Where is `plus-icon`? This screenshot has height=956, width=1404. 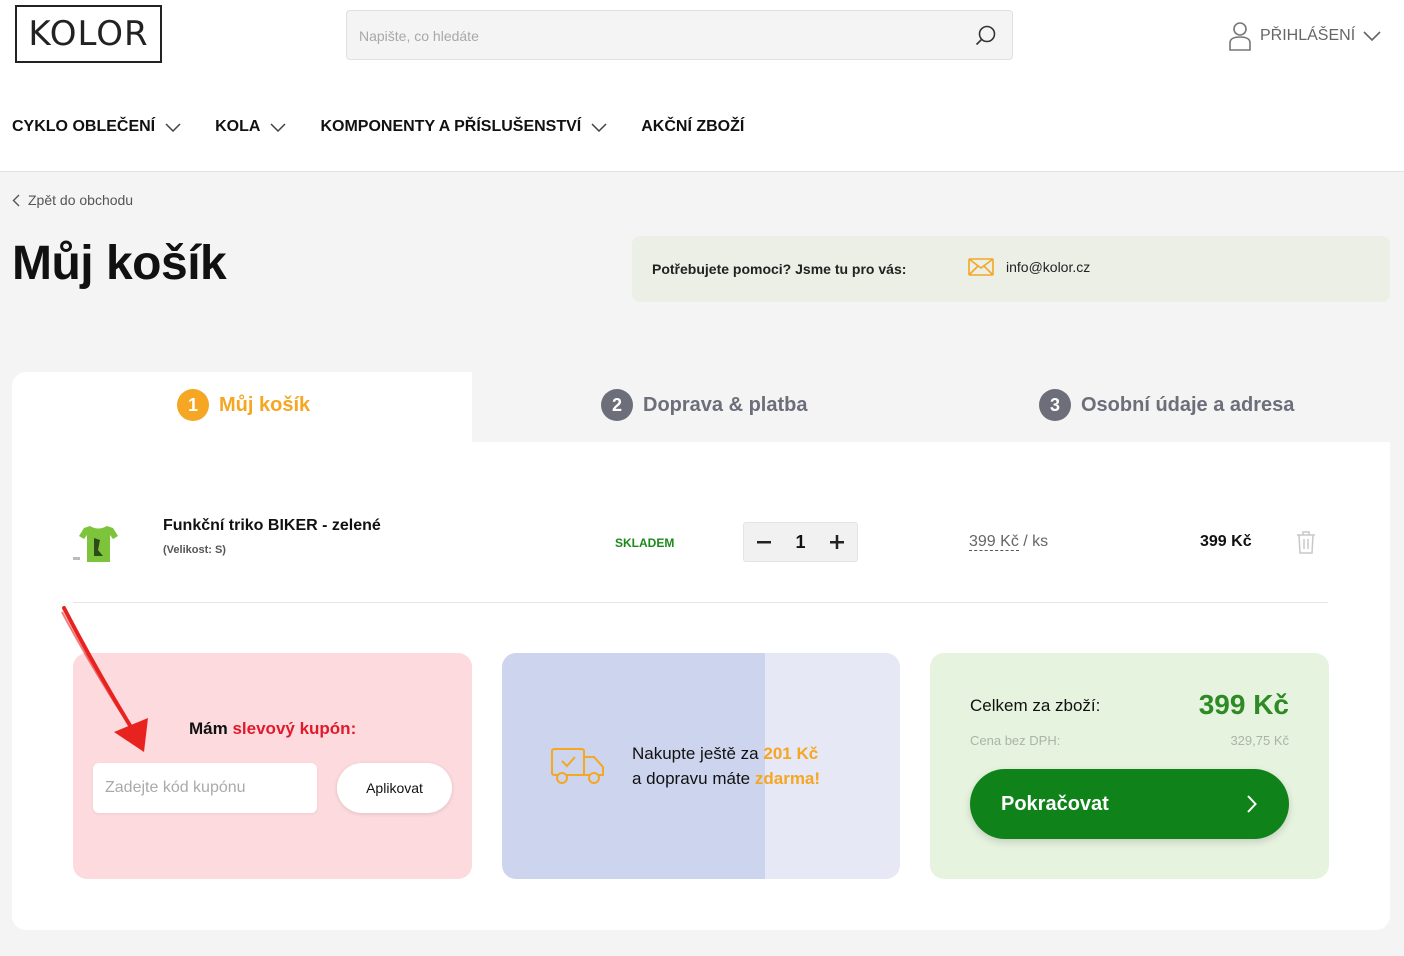 plus-icon is located at coordinates (836, 542).